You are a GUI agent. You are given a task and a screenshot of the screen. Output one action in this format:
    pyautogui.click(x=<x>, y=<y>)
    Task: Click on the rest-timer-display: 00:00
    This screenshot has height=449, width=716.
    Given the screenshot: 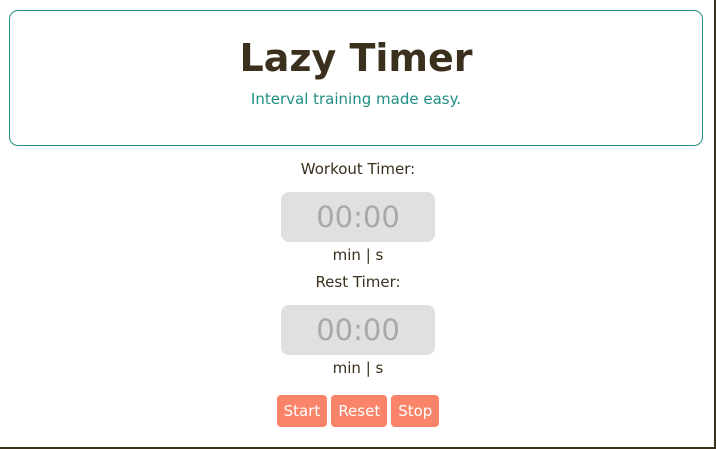 What is the action you would take?
    pyautogui.click(x=358, y=330)
    